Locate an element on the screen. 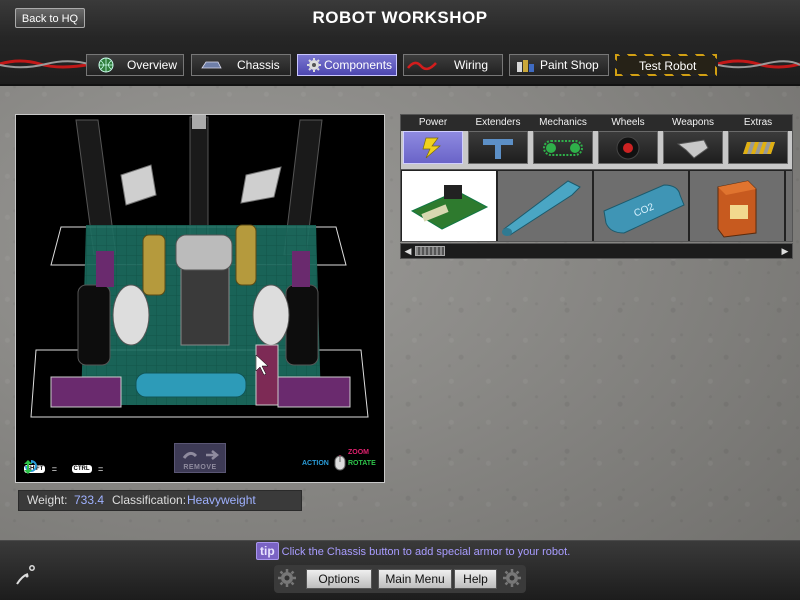 The width and height of the screenshot is (800, 600). category-label: Mechanics is located at coordinates (563, 122).